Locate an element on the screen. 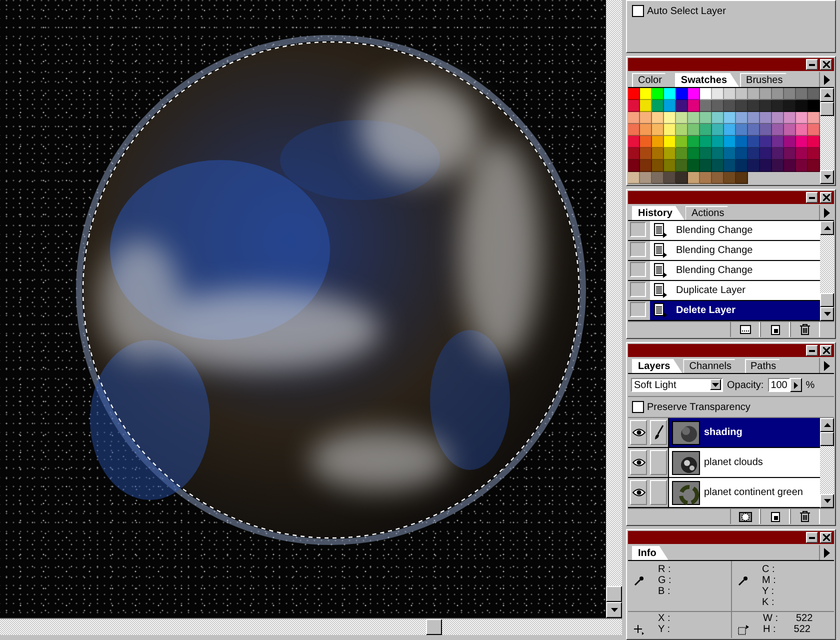 The width and height of the screenshot is (840, 640). panel-tab: Layers is located at coordinates (657, 366).